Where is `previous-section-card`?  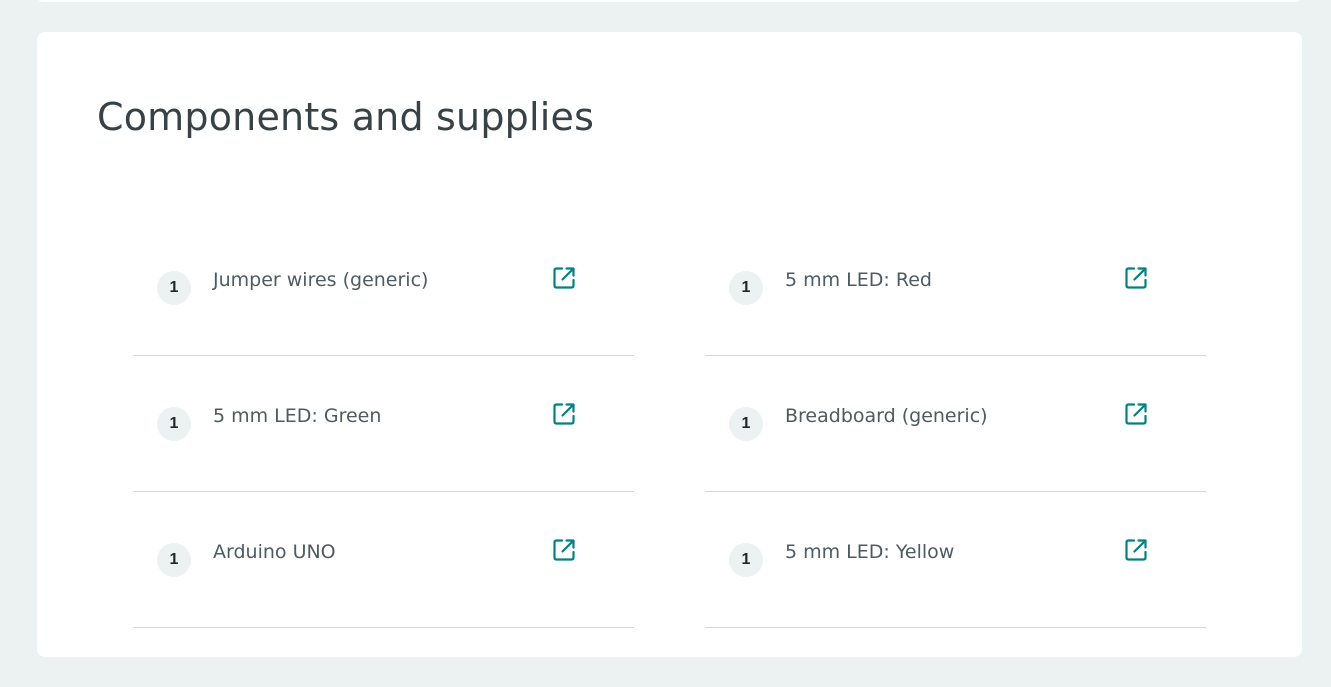 previous-section-card is located at coordinates (669, 1).